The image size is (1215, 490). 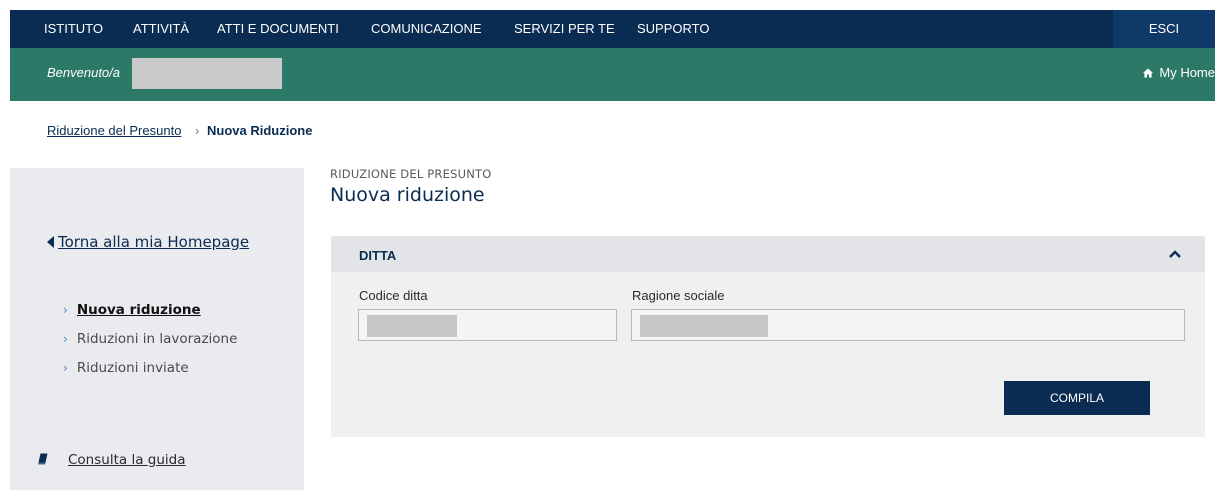 I want to click on welcome-bar: Benvenuto/a My Home, so click(x=612, y=74).